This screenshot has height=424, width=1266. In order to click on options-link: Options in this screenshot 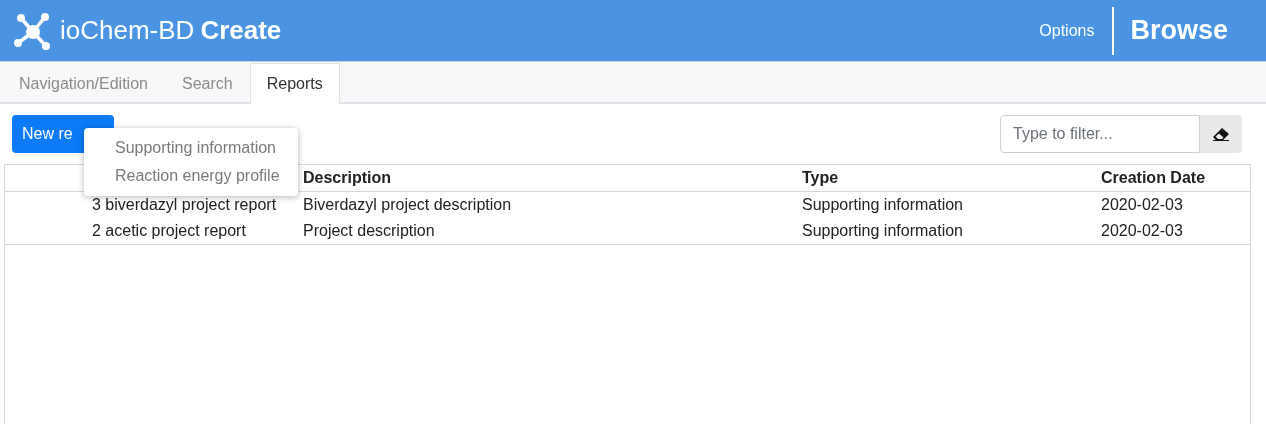, I will do `click(1067, 30)`.